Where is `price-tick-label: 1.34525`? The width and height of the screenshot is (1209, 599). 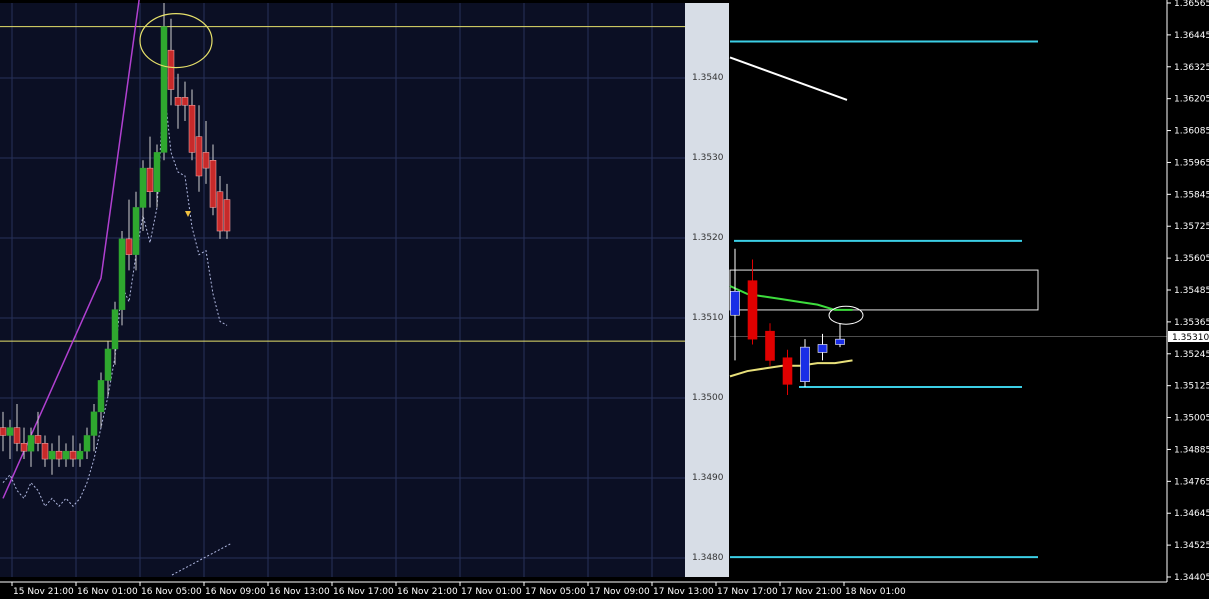 price-tick-label: 1.34525 is located at coordinates (1191, 546).